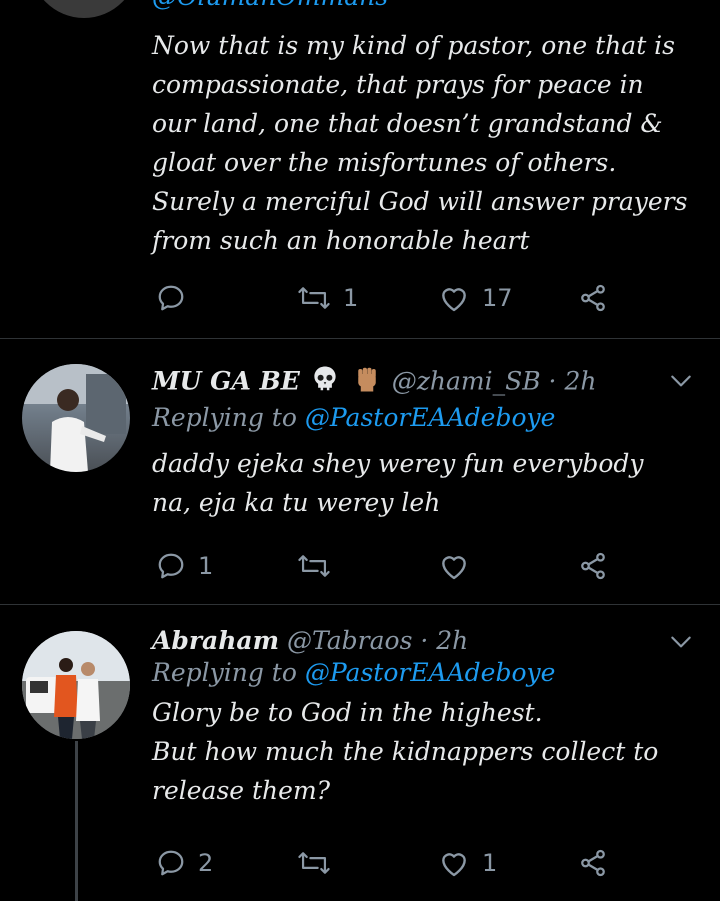  I want to click on like-count: 17, so click(497, 298).